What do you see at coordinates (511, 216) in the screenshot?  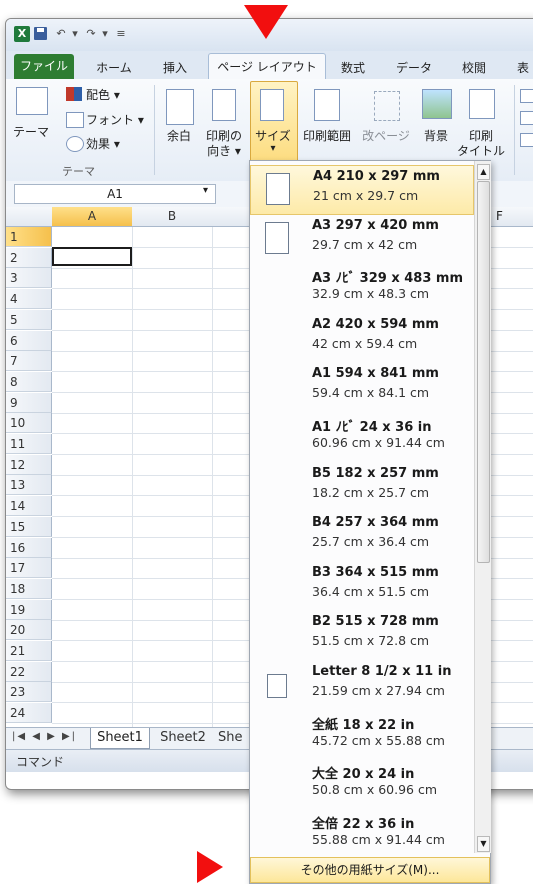 I see `column-header-f: F` at bounding box center [511, 216].